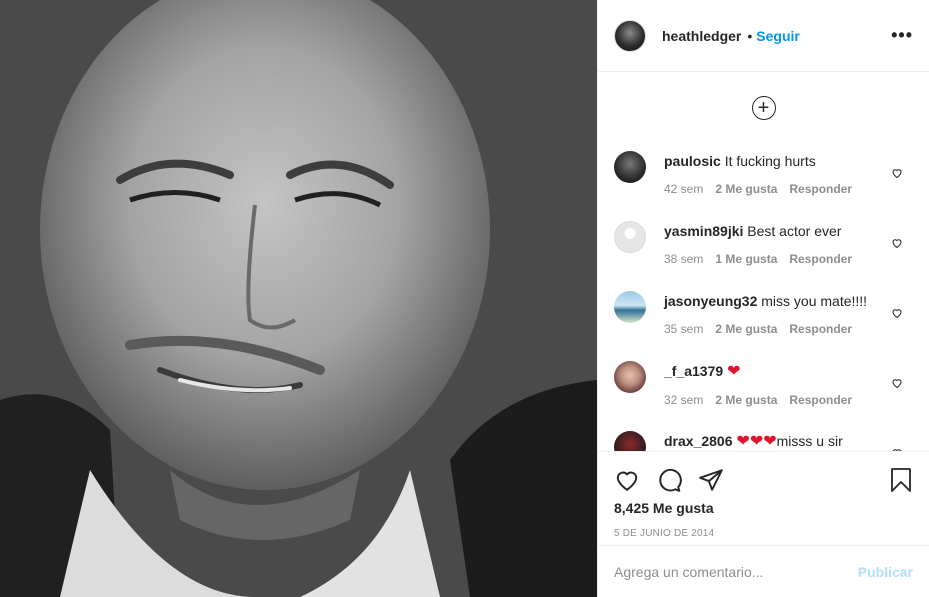 Image resolution: width=929 pixels, height=597 pixels. I want to click on add-comment-bar: Publicar, so click(763, 571).